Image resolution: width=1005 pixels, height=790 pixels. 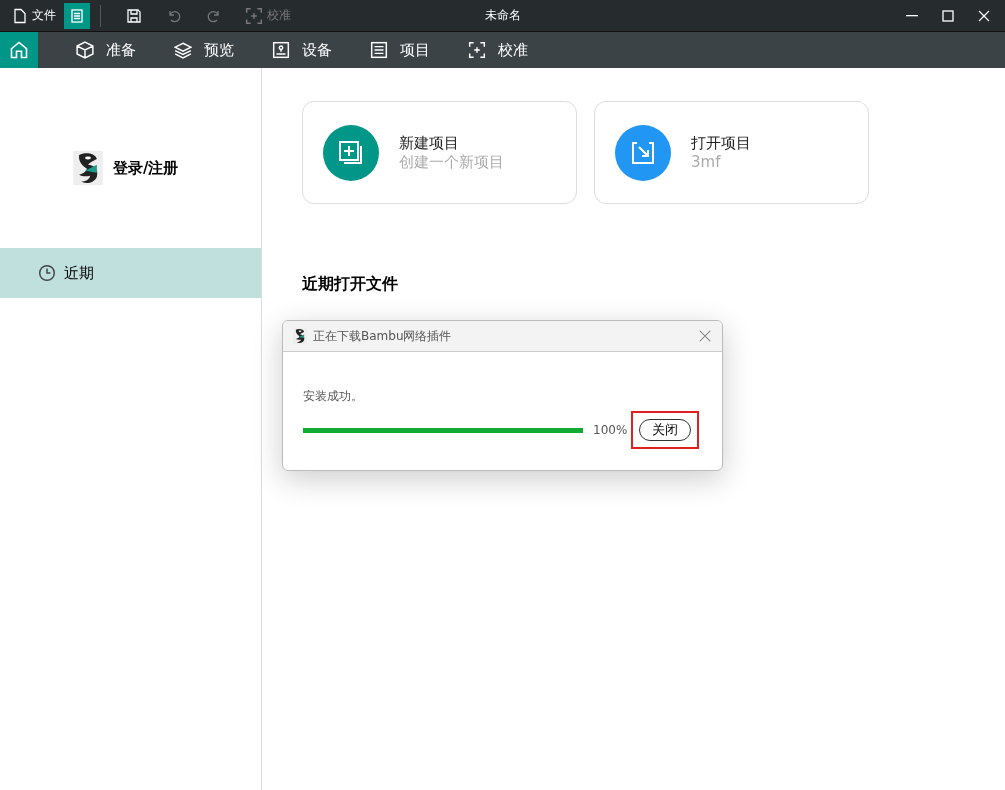 What do you see at coordinates (281, 50) in the screenshot?
I see `device-icon` at bounding box center [281, 50].